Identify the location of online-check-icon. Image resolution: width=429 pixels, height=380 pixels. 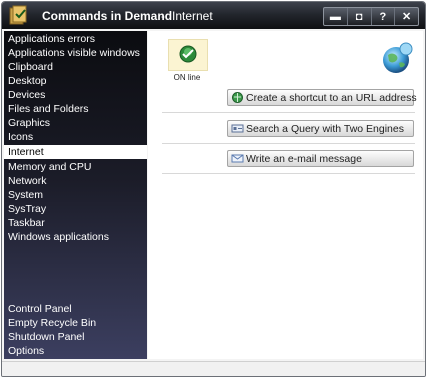
(188, 54).